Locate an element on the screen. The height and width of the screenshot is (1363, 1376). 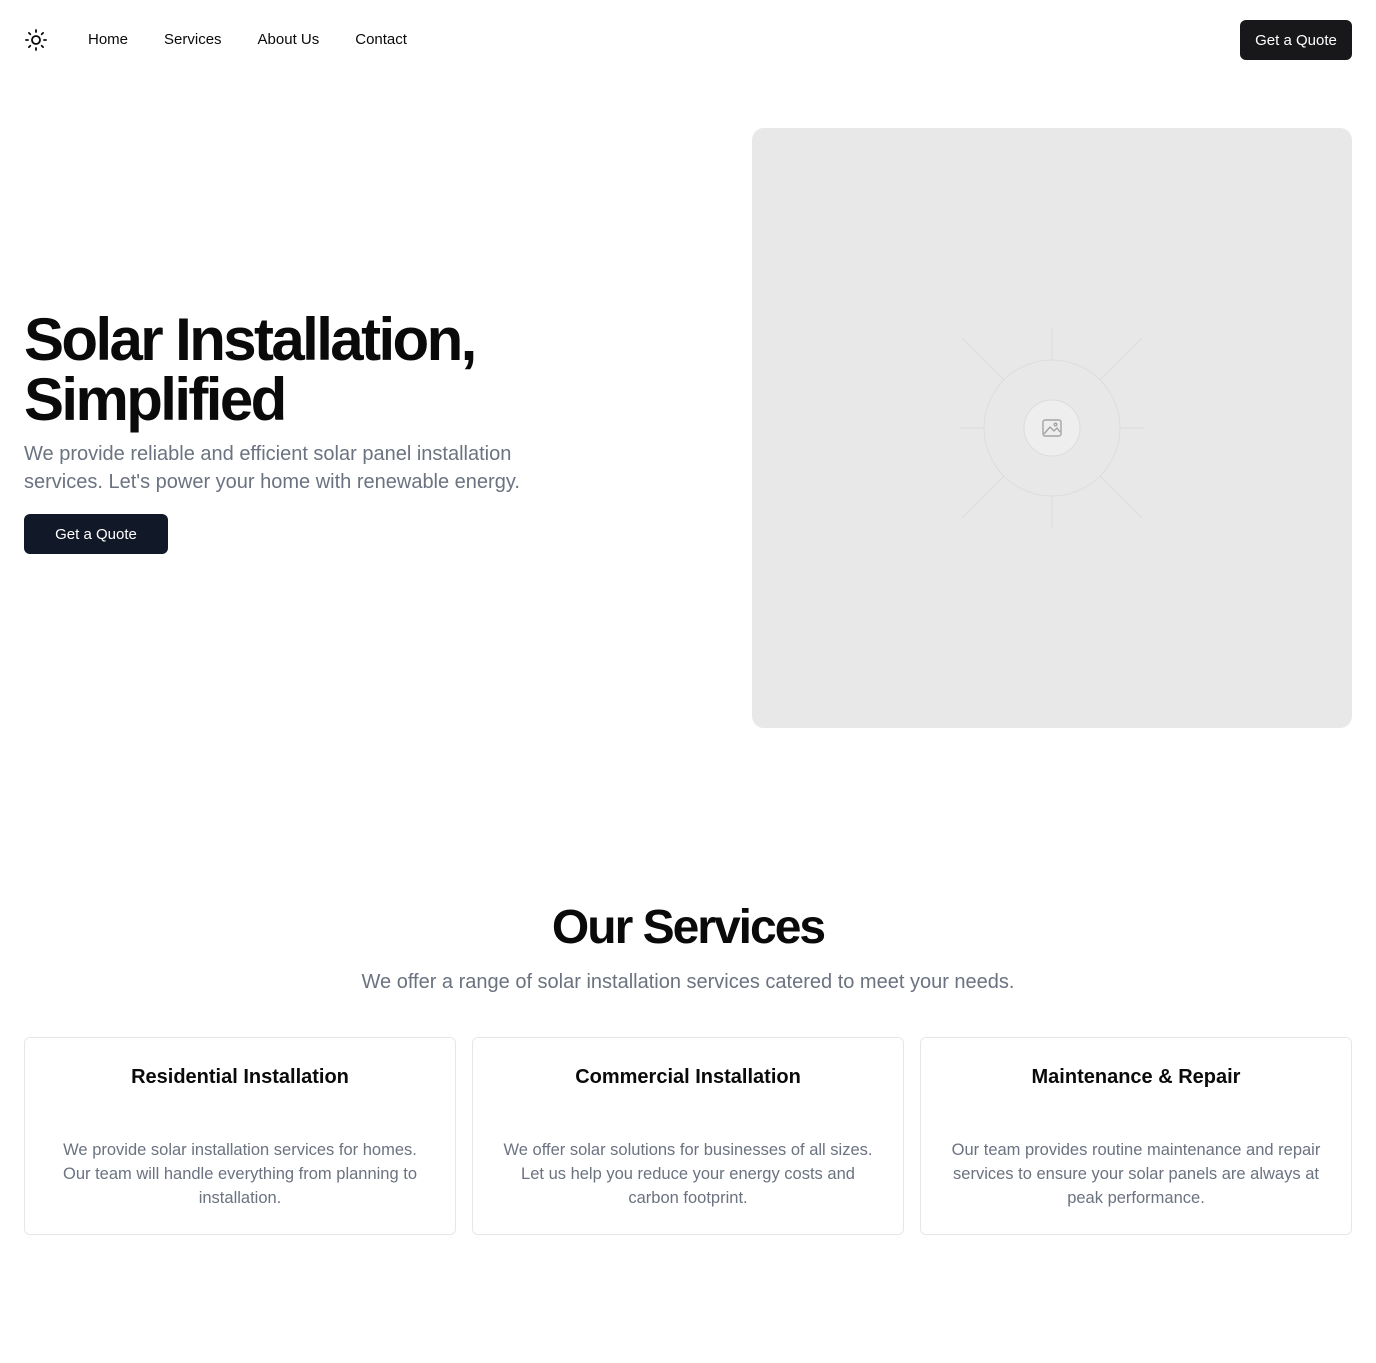
hero-title-line-2: Simplified is located at coordinates (155, 399).